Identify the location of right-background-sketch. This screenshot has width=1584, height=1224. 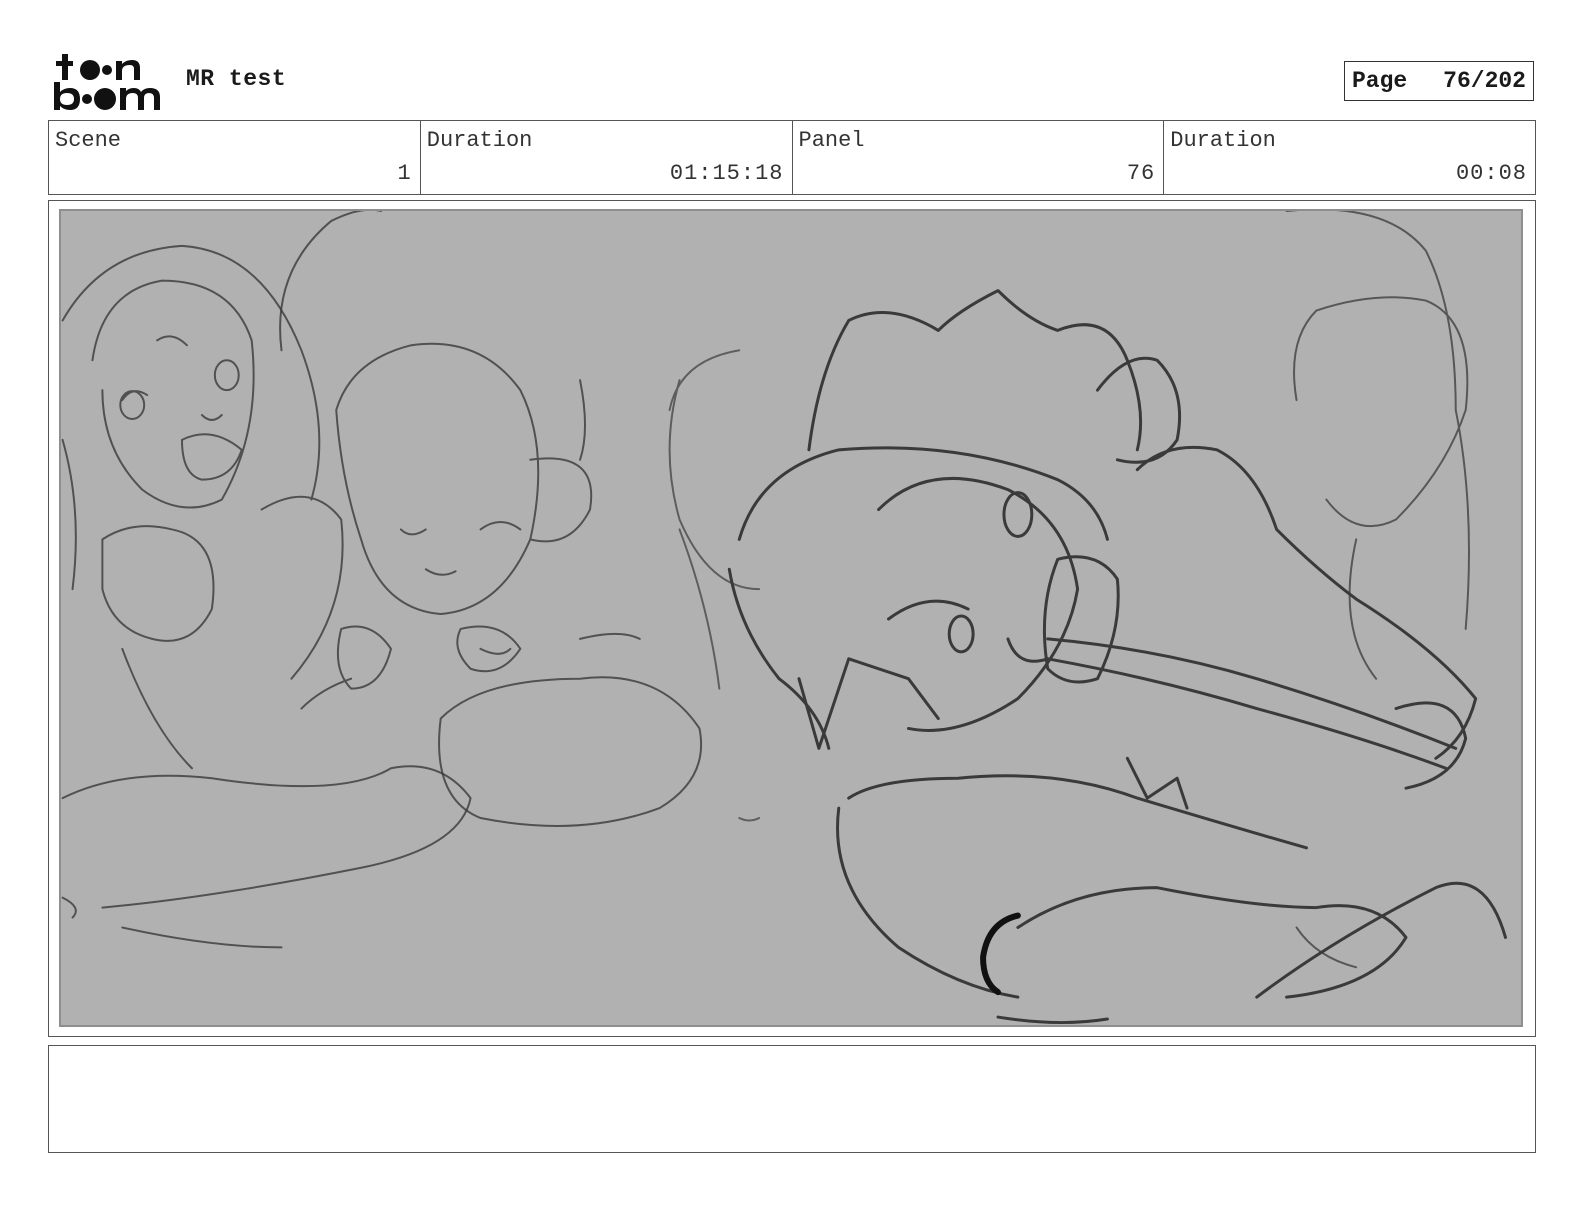
(1377, 590).